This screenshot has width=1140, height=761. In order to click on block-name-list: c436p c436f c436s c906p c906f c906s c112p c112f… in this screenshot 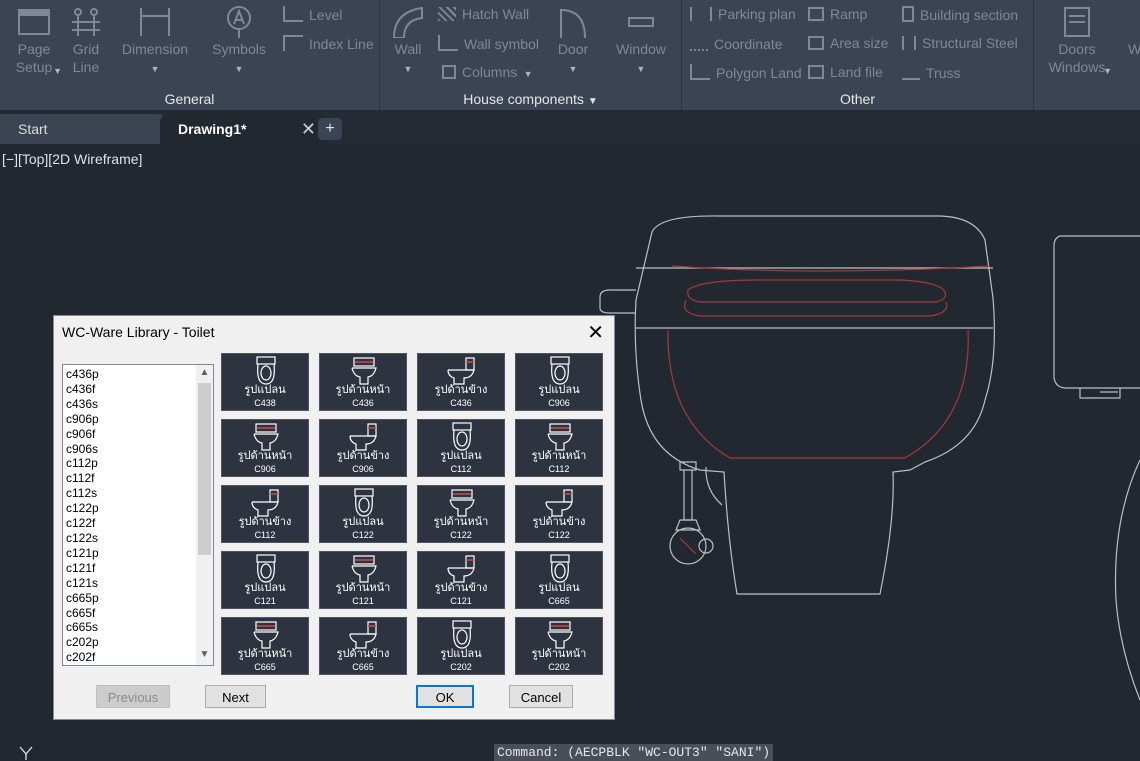, I will do `click(82, 516)`.